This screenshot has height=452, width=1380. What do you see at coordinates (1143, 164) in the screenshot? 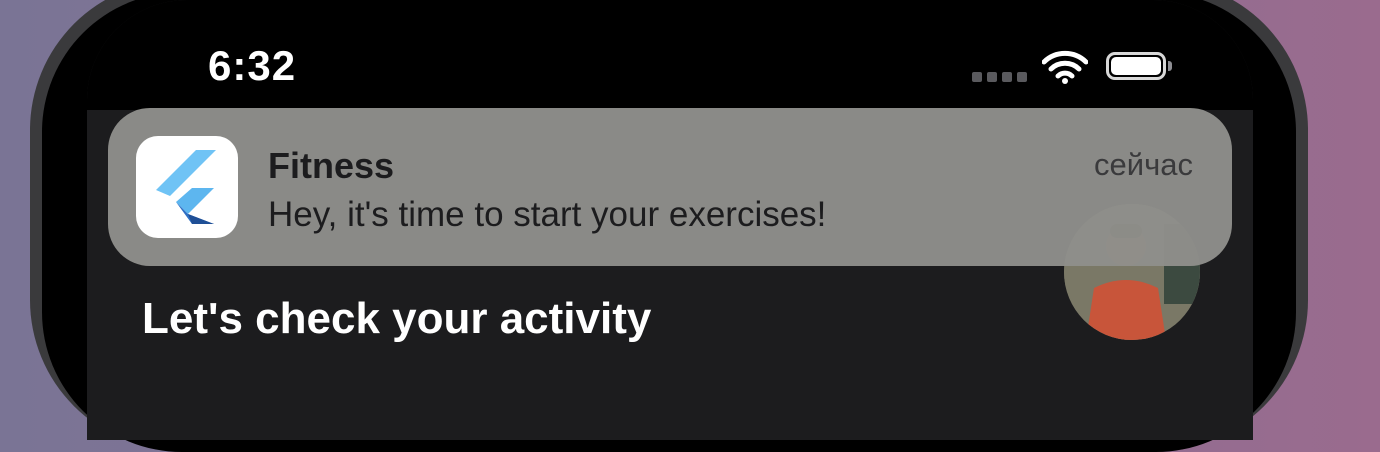
I see `notification-time: сейчас` at bounding box center [1143, 164].